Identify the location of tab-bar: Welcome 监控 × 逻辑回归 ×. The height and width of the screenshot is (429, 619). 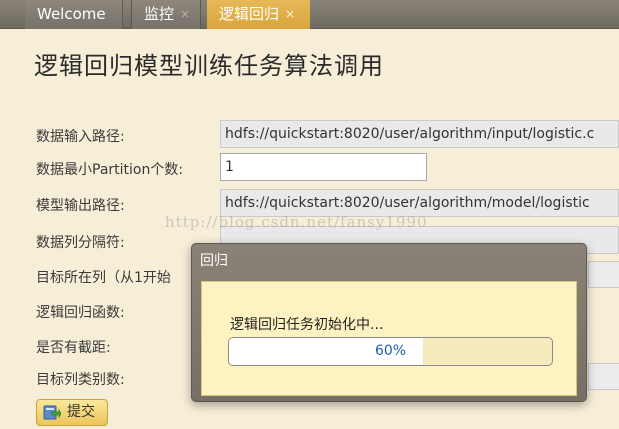
(309, 14).